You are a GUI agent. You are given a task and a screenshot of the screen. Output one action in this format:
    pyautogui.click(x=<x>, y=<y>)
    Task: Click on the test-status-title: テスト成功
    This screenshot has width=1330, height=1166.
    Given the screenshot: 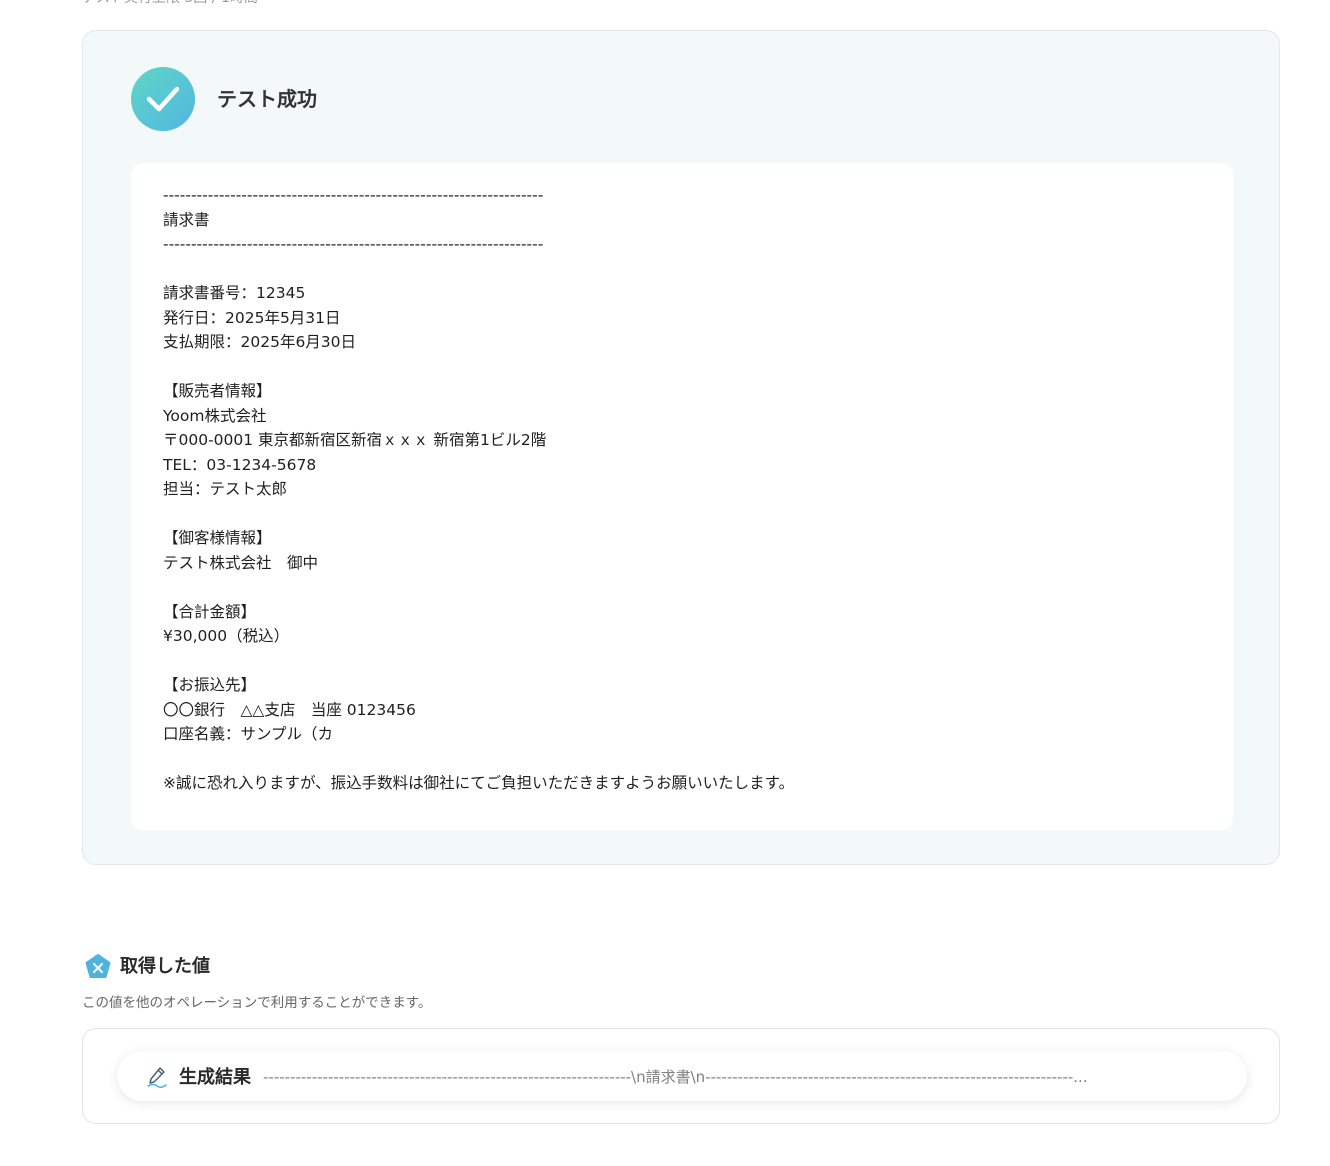 What is the action you would take?
    pyautogui.click(x=267, y=99)
    